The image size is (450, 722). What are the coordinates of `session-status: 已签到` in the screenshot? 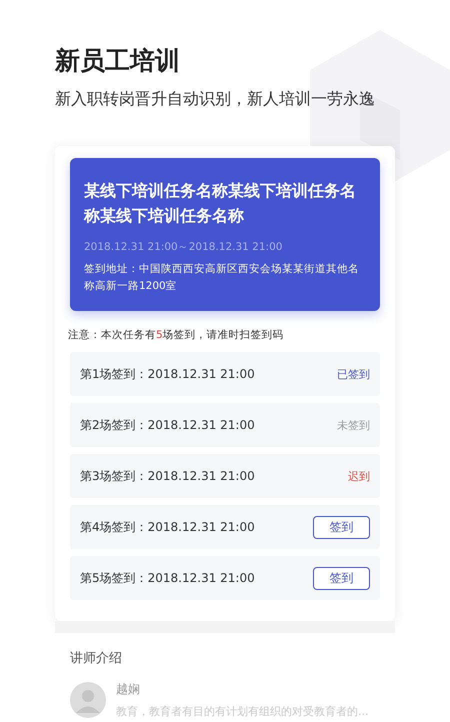 It's located at (353, 374).